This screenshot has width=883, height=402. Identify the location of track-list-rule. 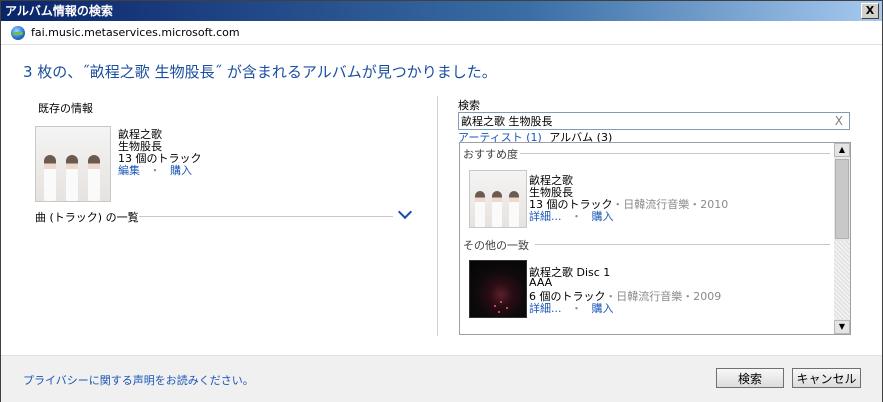
(266, 216).